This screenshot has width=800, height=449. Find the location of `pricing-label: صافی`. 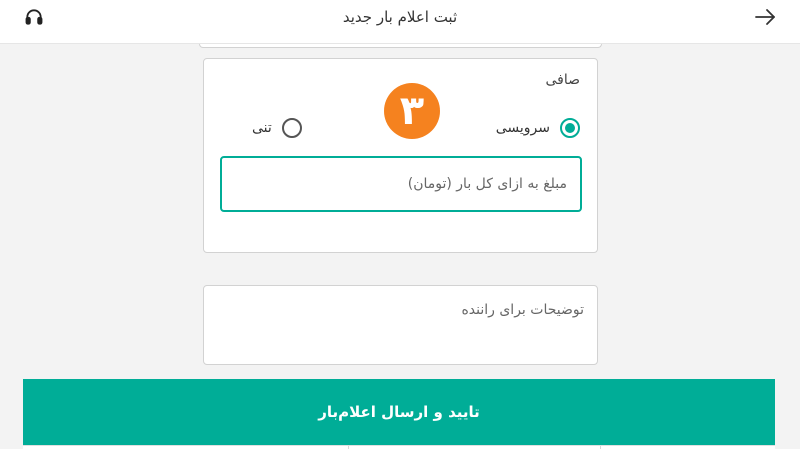

pricing-label: صافی is located at coordinates (562, 80).